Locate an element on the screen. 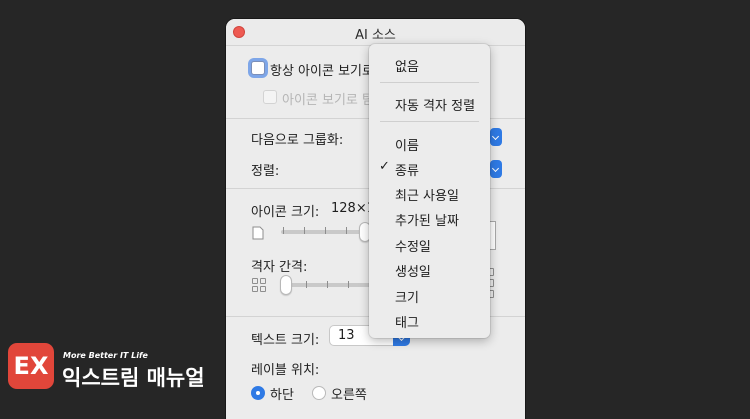 The width and height of the screenshot is (750, 419). menu-item-date-modified: 수정일 is located at coordinates (429, 243).